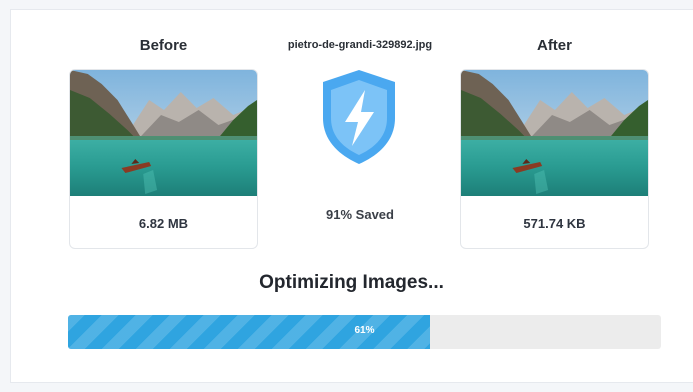  What do you see at coordinates (360, 45) in the screenshot?
I see `file-name: pietro-de-grandi-329892.jpg` at bounding box center [360, 45].